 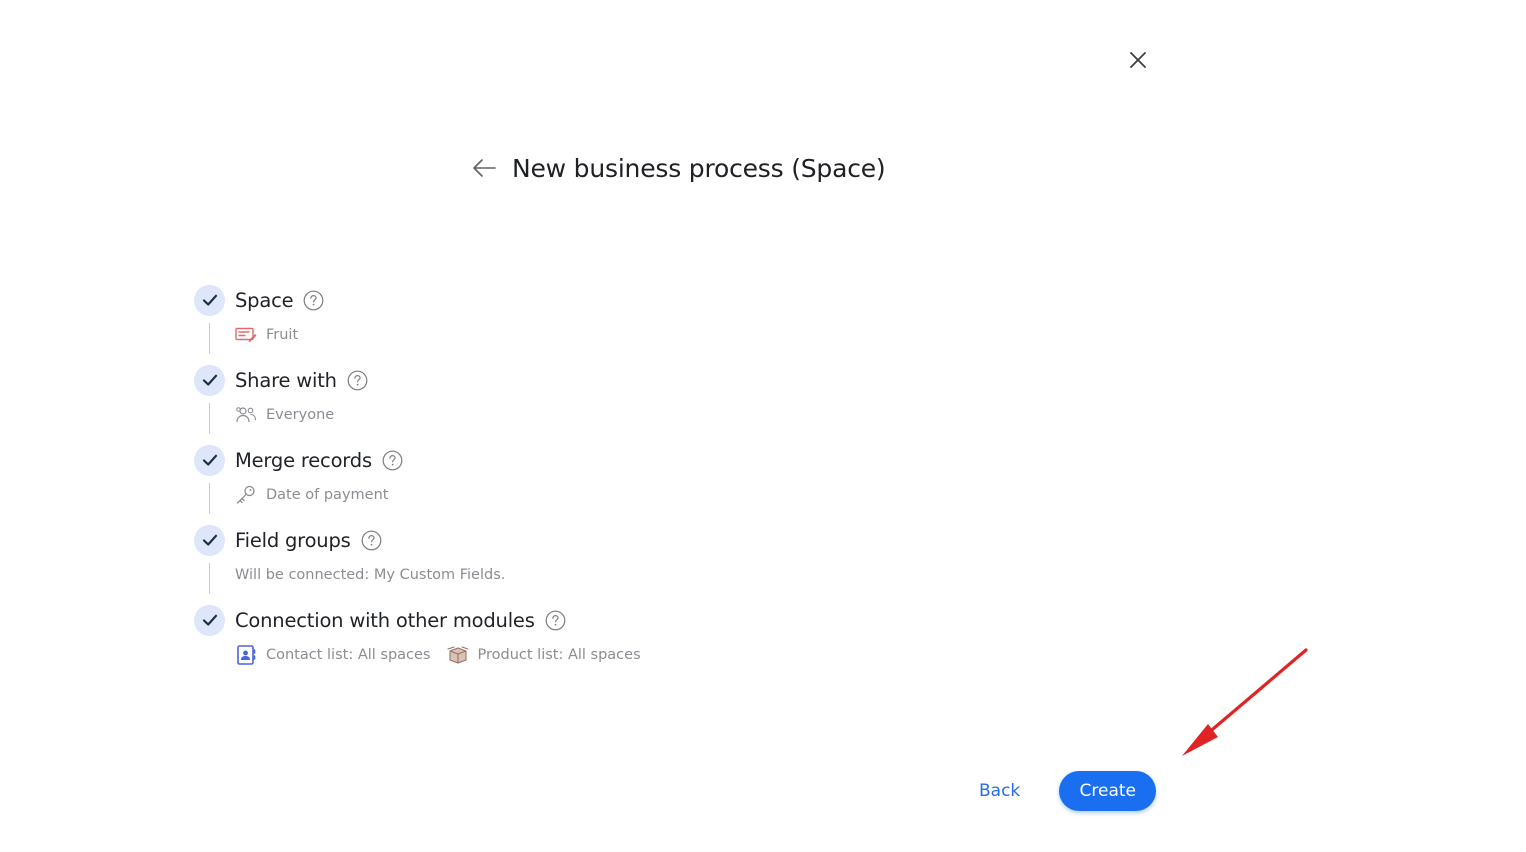 I want to click on step-detail: Date of payment, so click(x=311, y=495).